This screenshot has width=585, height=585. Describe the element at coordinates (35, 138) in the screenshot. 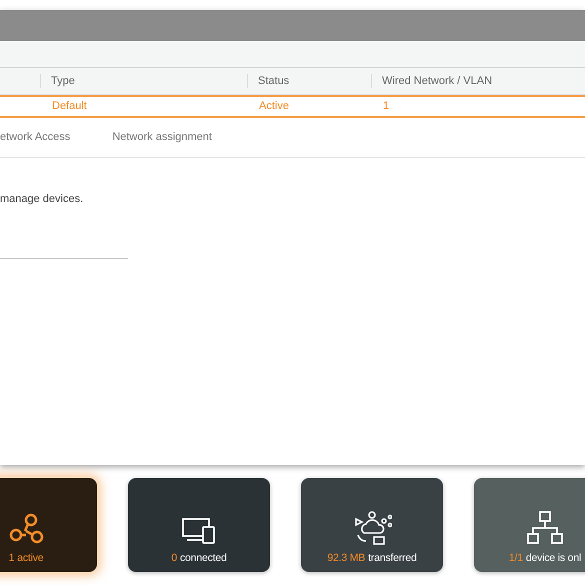

I see `tab: etwork Access` at that location.